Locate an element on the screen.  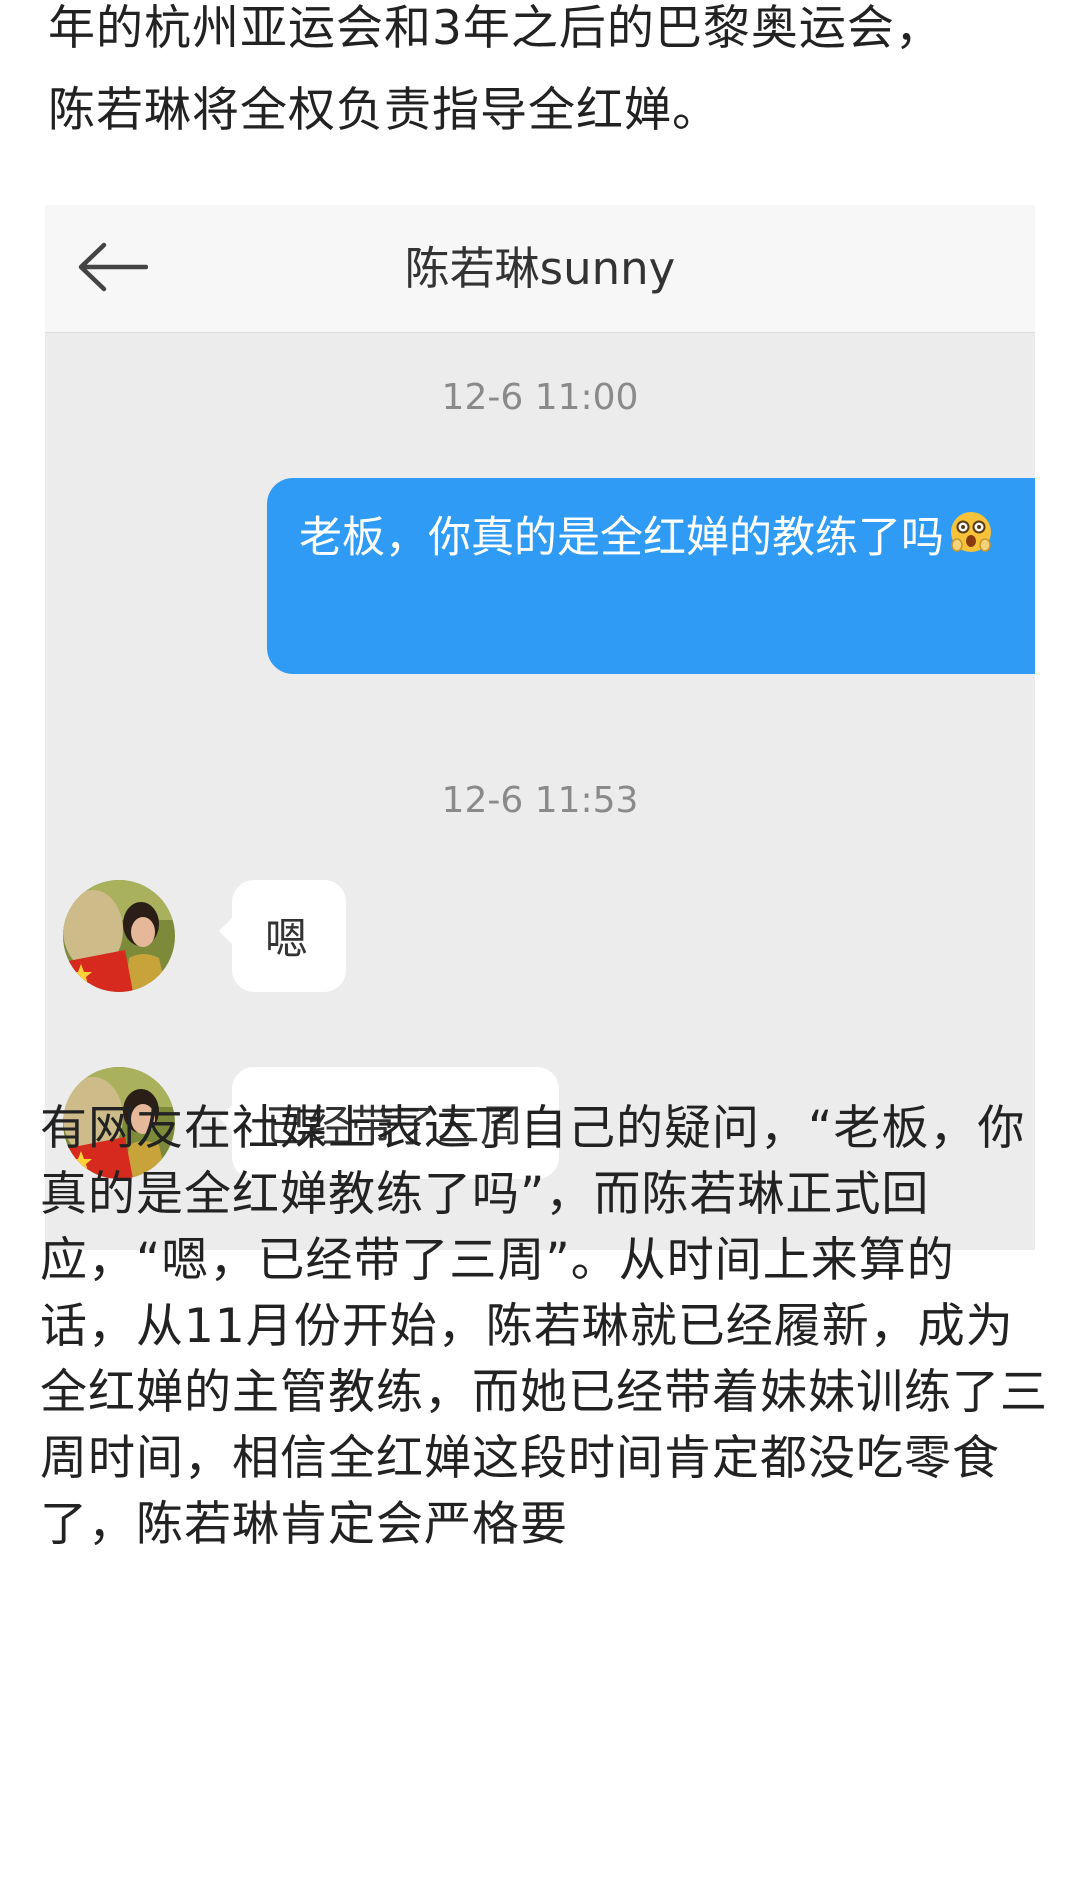
message-timestamp: 12-6 11:00 is located at coordinates (540, 397).